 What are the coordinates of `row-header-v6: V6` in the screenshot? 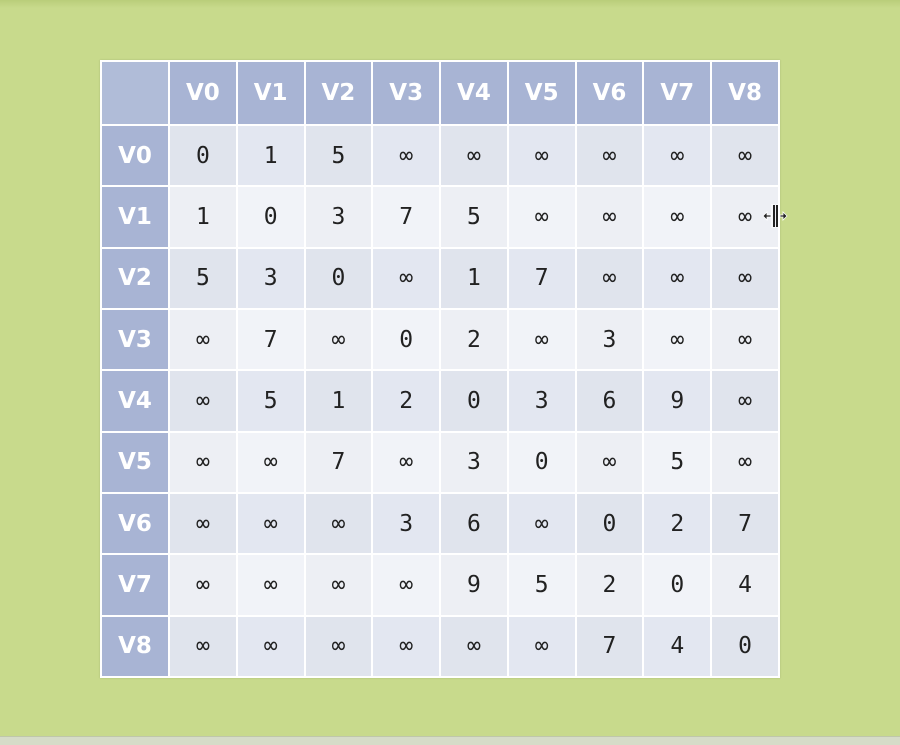 It's located at (135, 523).